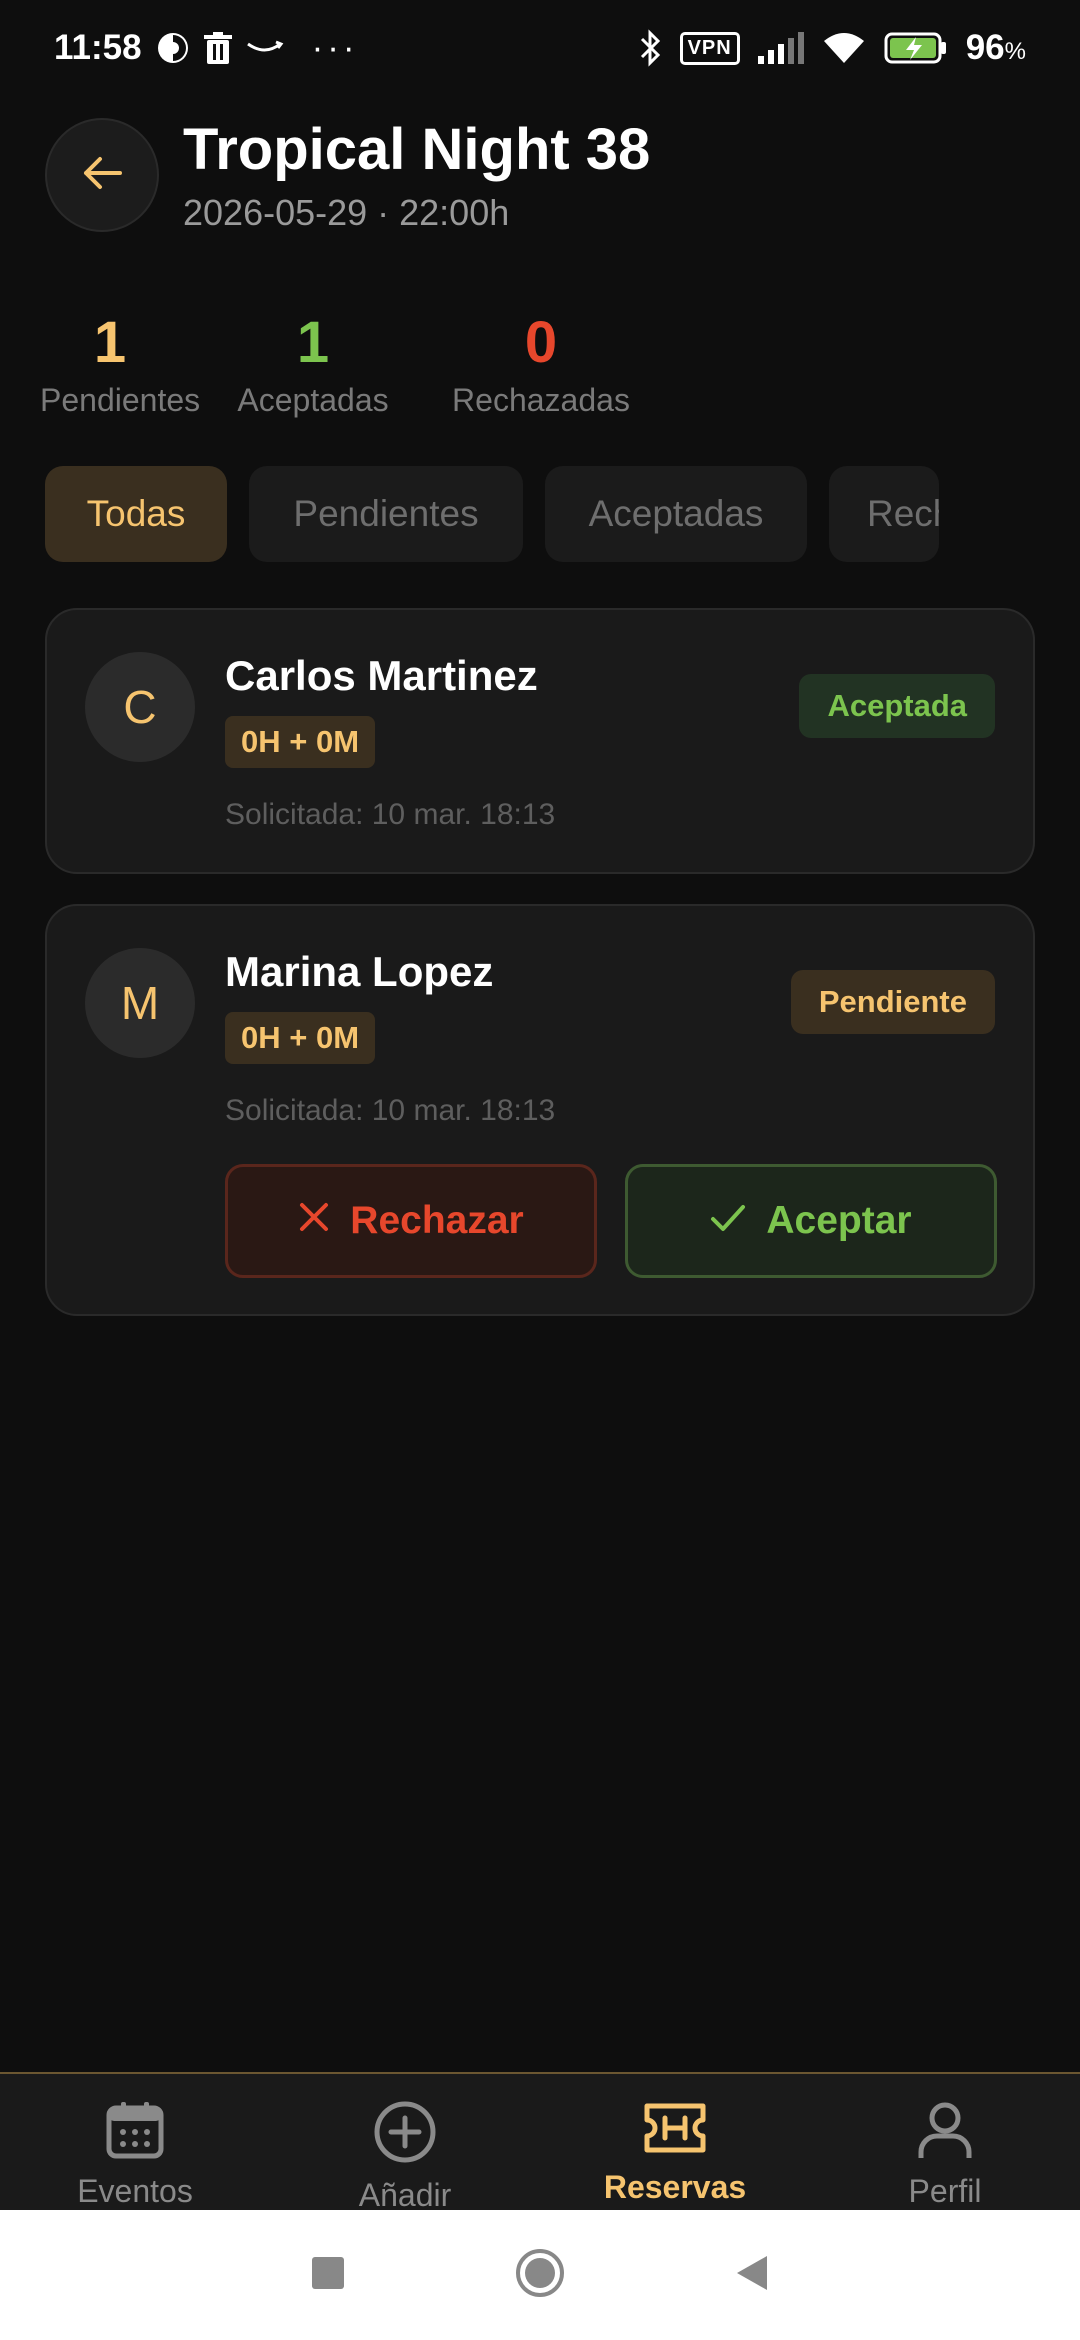 This screenshot has width=1080, height=2340. I want to click on back-button, so click(102, 175).